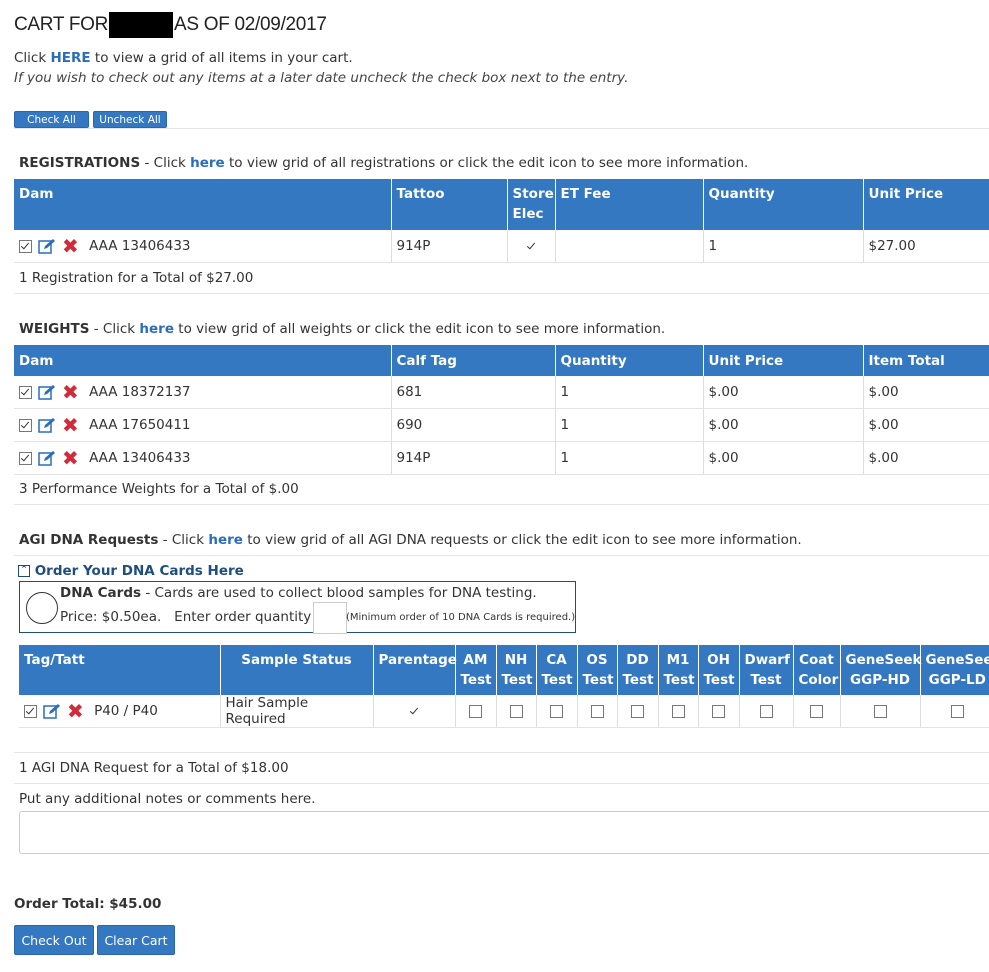 The image size is (989, 972). What do you see at coordinates (131, 571) in the screenshot?
I see `order-dna-cards-link: ⌃ Order Your DNA Cards Here` at bounding box center [131, 571].